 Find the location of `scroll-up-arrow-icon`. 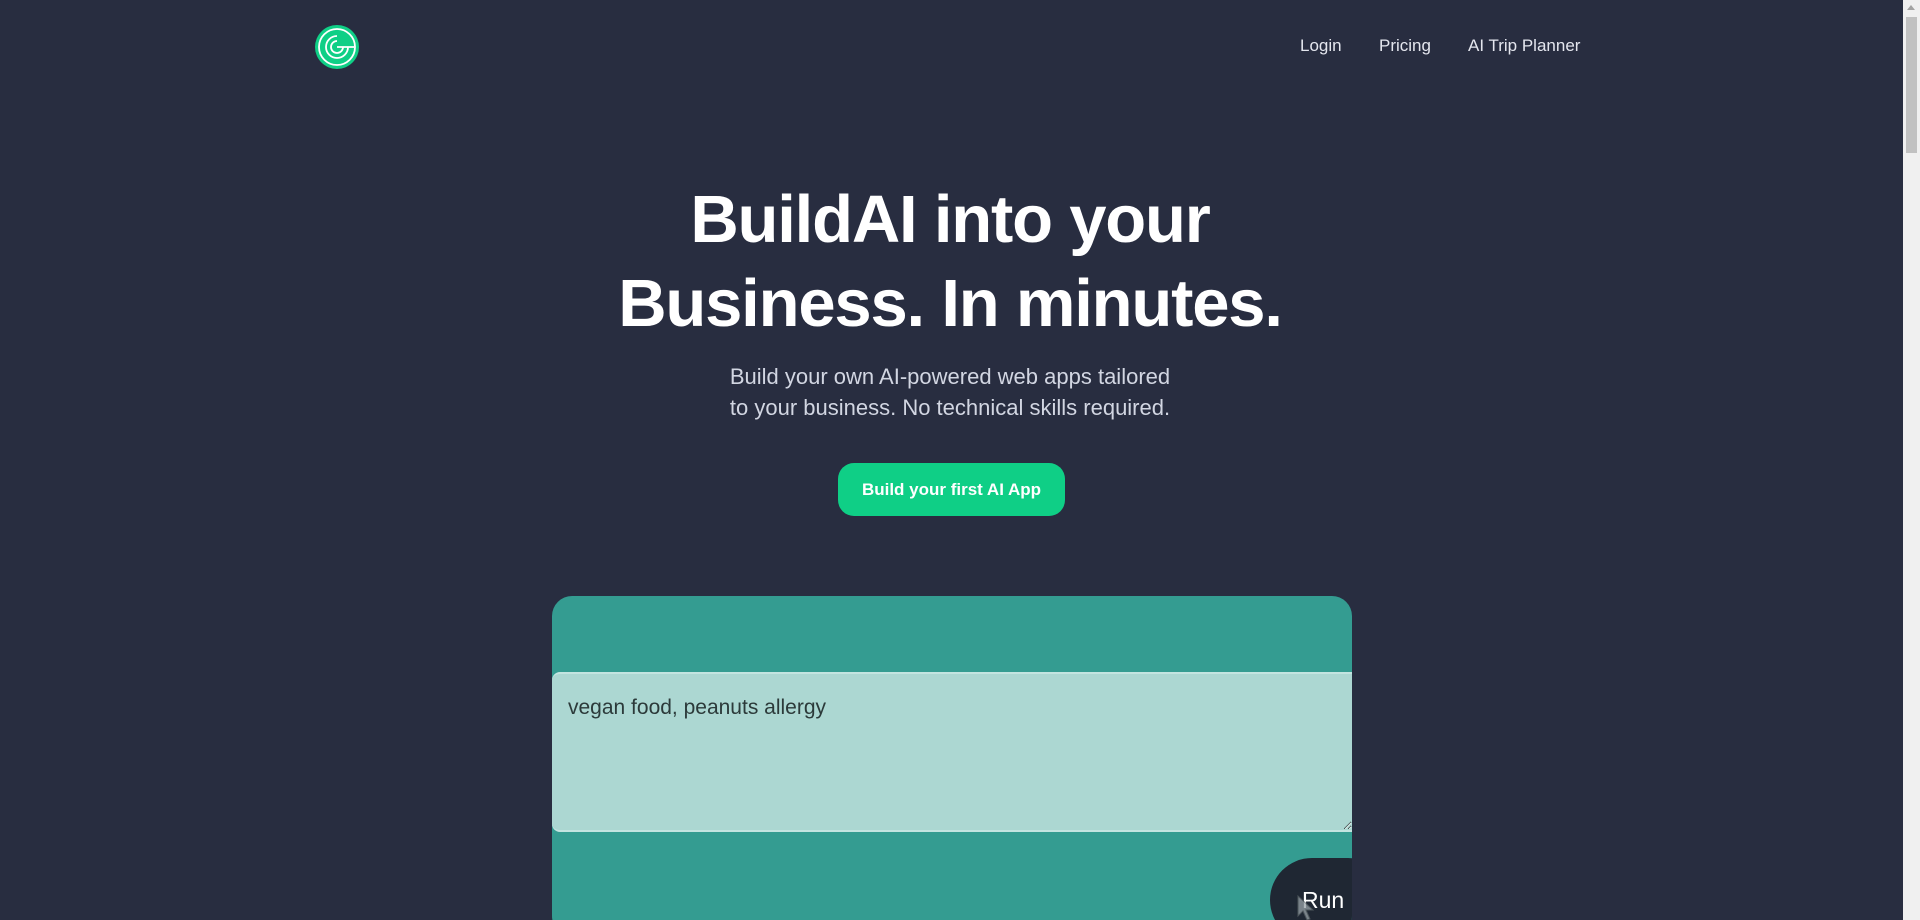

scroll-up-arrow-icon is located at coordinates (1911, 7).